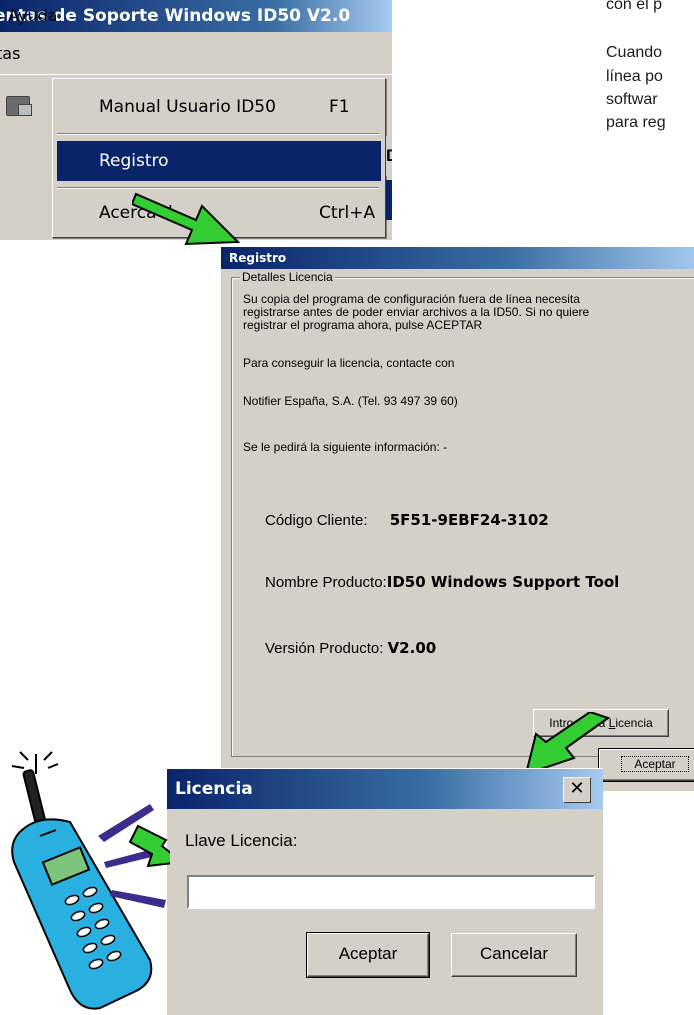  I want to click on licencia-title: Licencia, so click(214, 789).